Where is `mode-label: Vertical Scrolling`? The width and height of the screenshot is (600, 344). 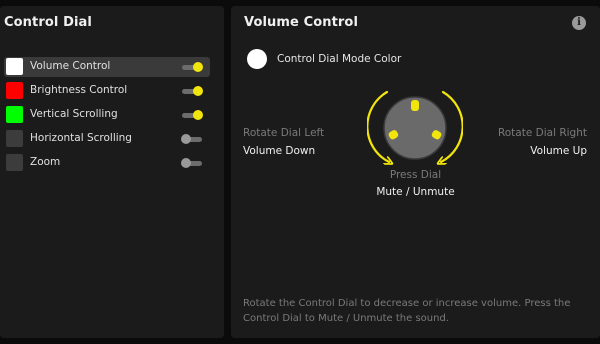 mode-label: Vertical Scrolling is located at coordinates (74, 114).